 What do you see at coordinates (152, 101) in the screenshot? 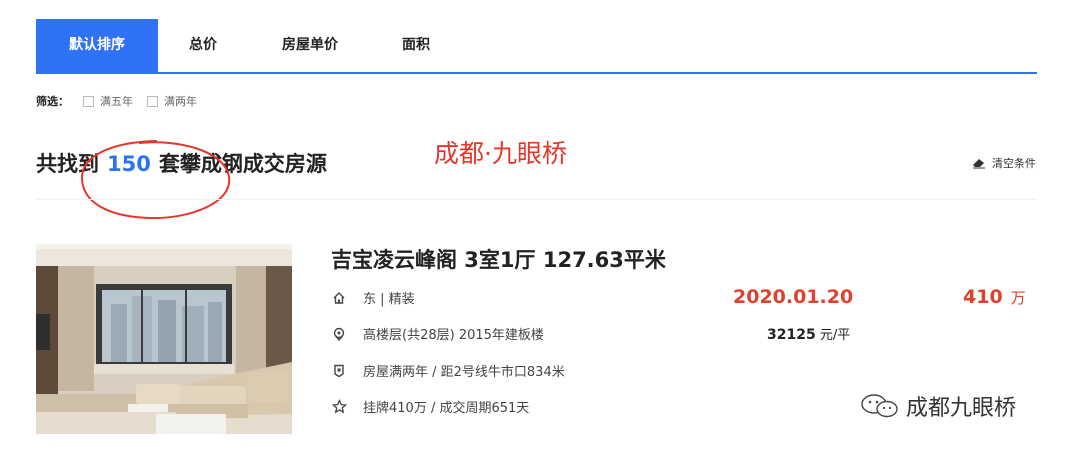
I see `checkbox-two-years` at bounding box center [152, 101].